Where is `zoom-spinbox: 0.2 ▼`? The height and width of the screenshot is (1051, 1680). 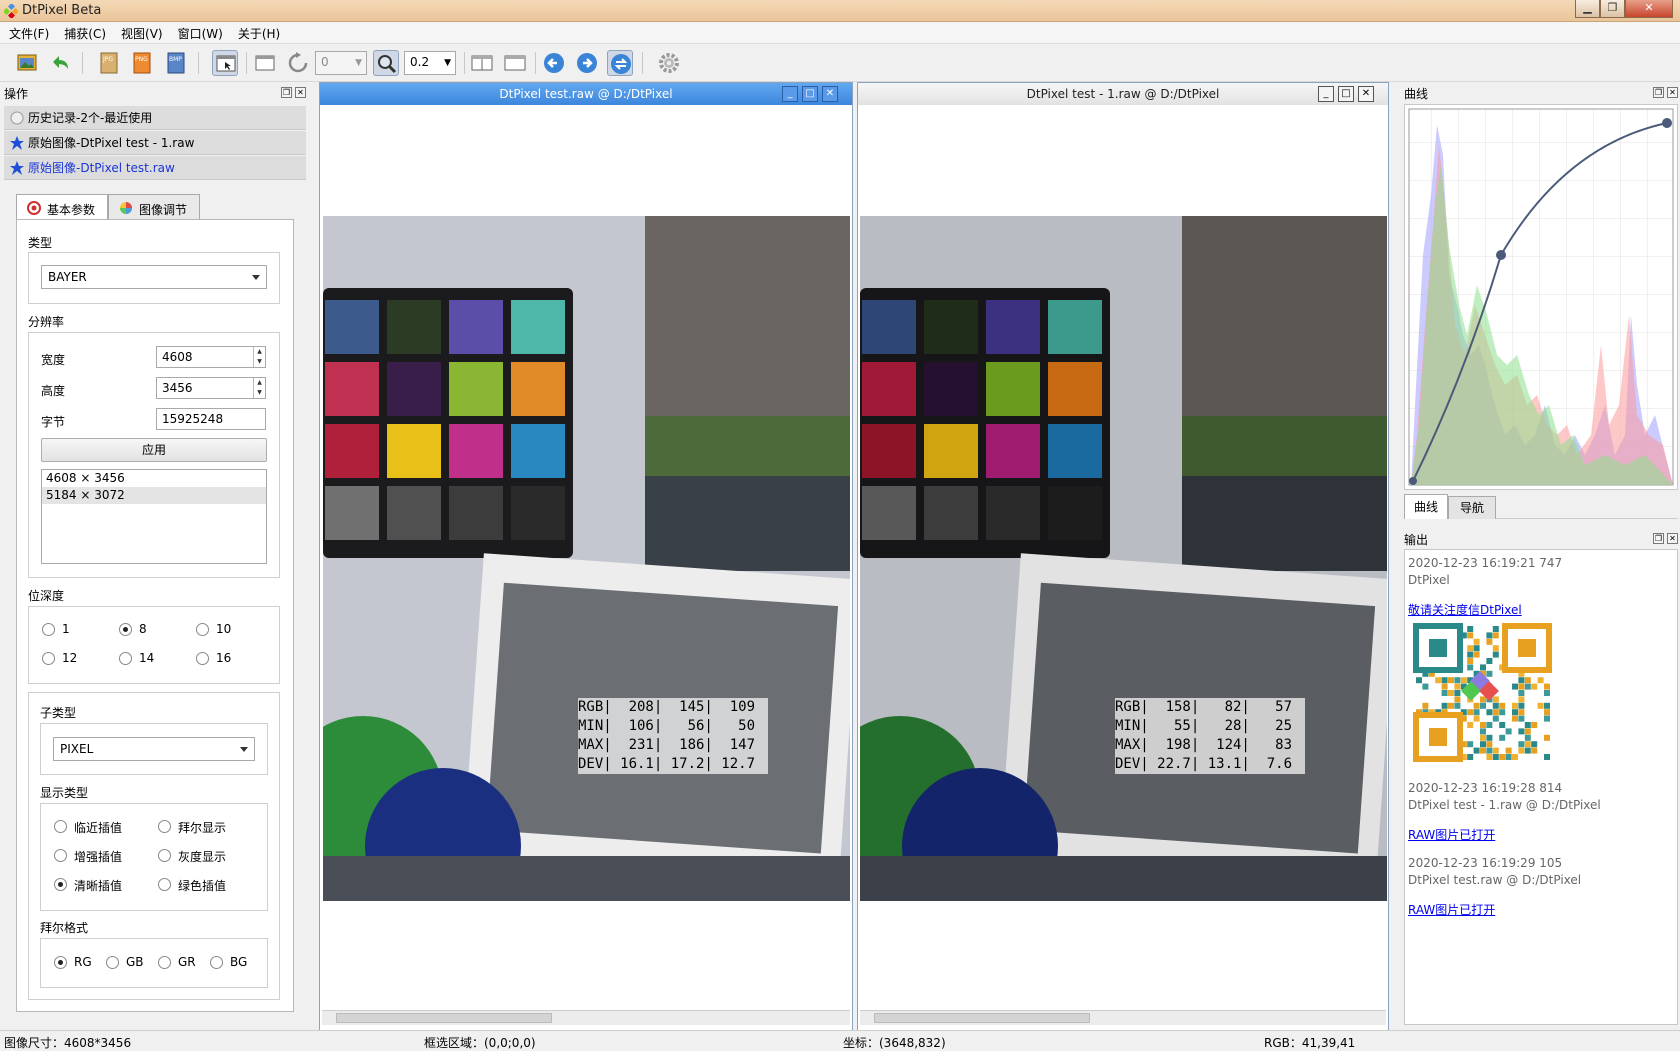
zoom-spinbox: 0.2 ▼ is located at coordinates (430, 63).